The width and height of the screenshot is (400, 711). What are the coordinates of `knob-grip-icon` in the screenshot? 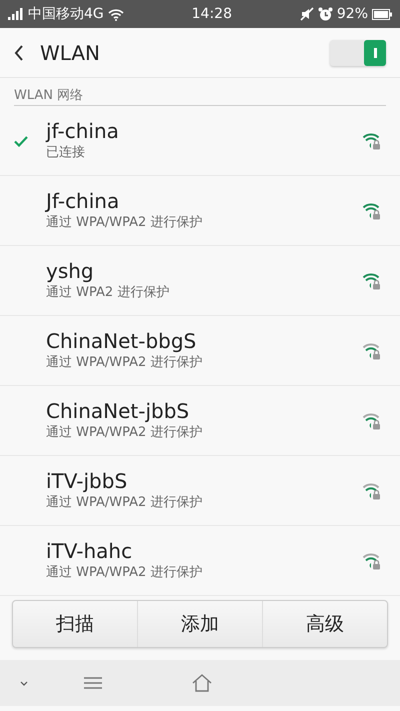 It's located at (375, 53).